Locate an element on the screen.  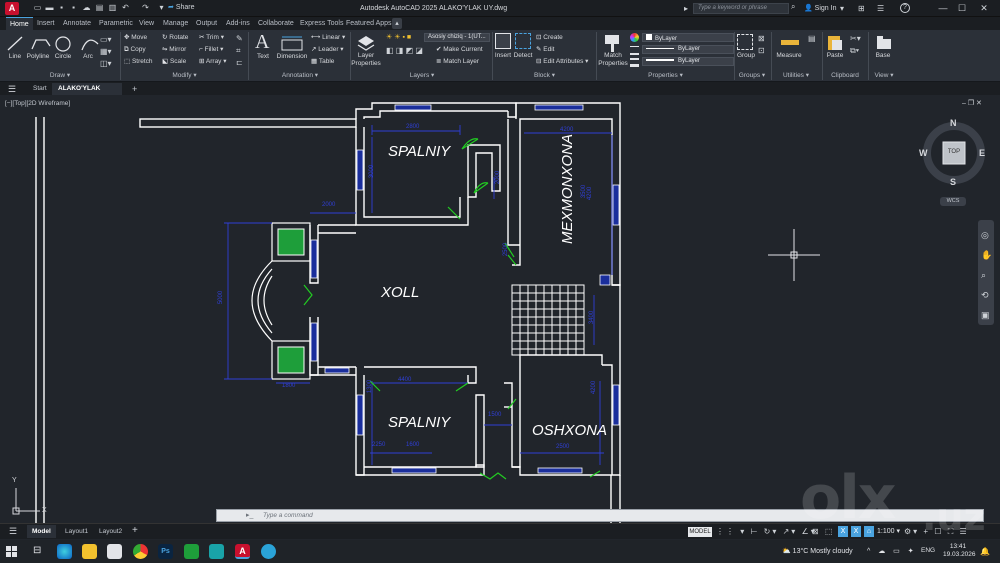
tab-featured-apps: Featured Apps is located at coordinates (369, 23).